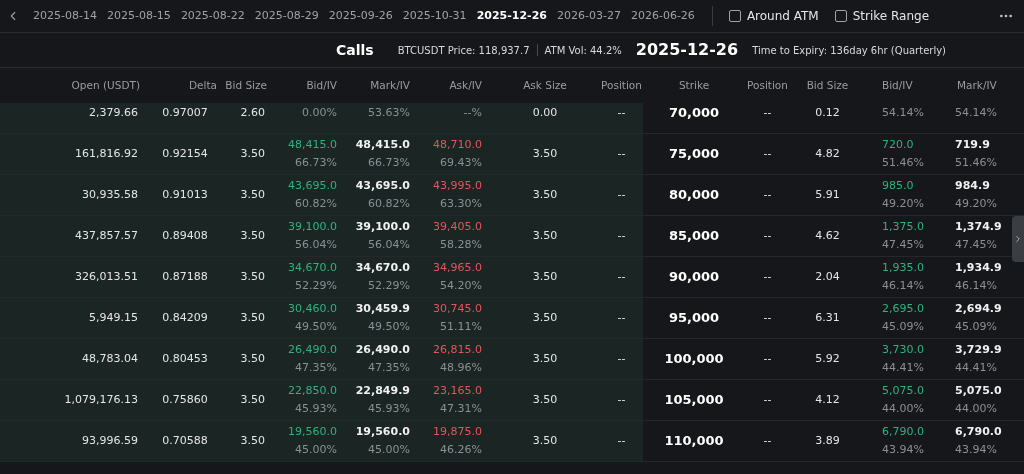 The image size is (1024, 474). Describe the element at coordinates (461, 204) in the screenshot. I see `iv-value: 63.30%` at that location.